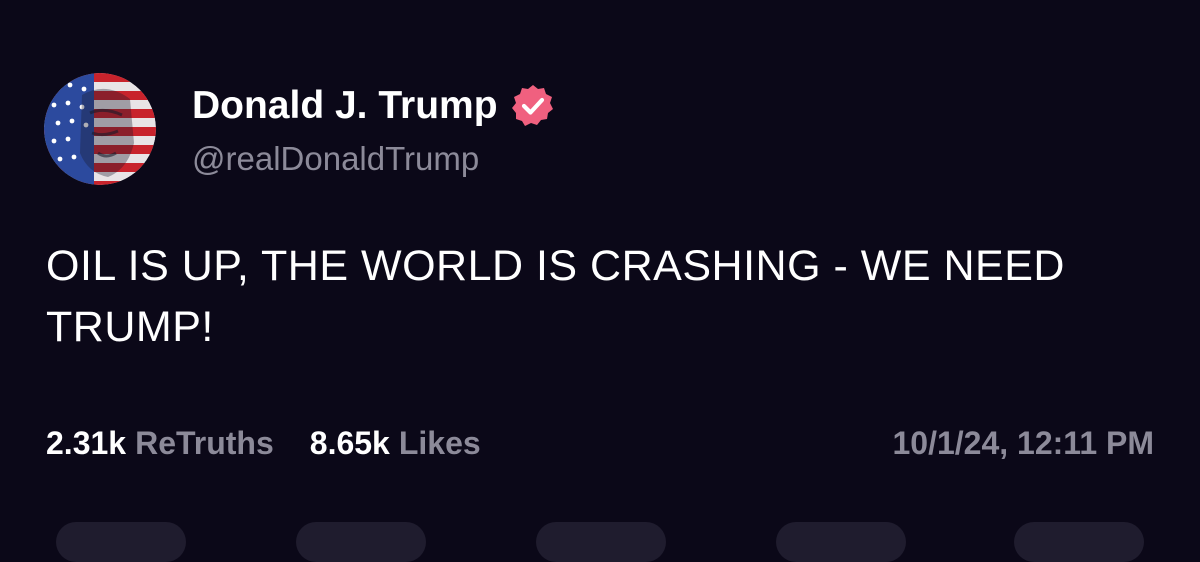 This screenshot has width=1200, height=562. Describe the element at coordinates (86, 443) in the screenshot. I see `retruths-count: 2.31k` at that location.